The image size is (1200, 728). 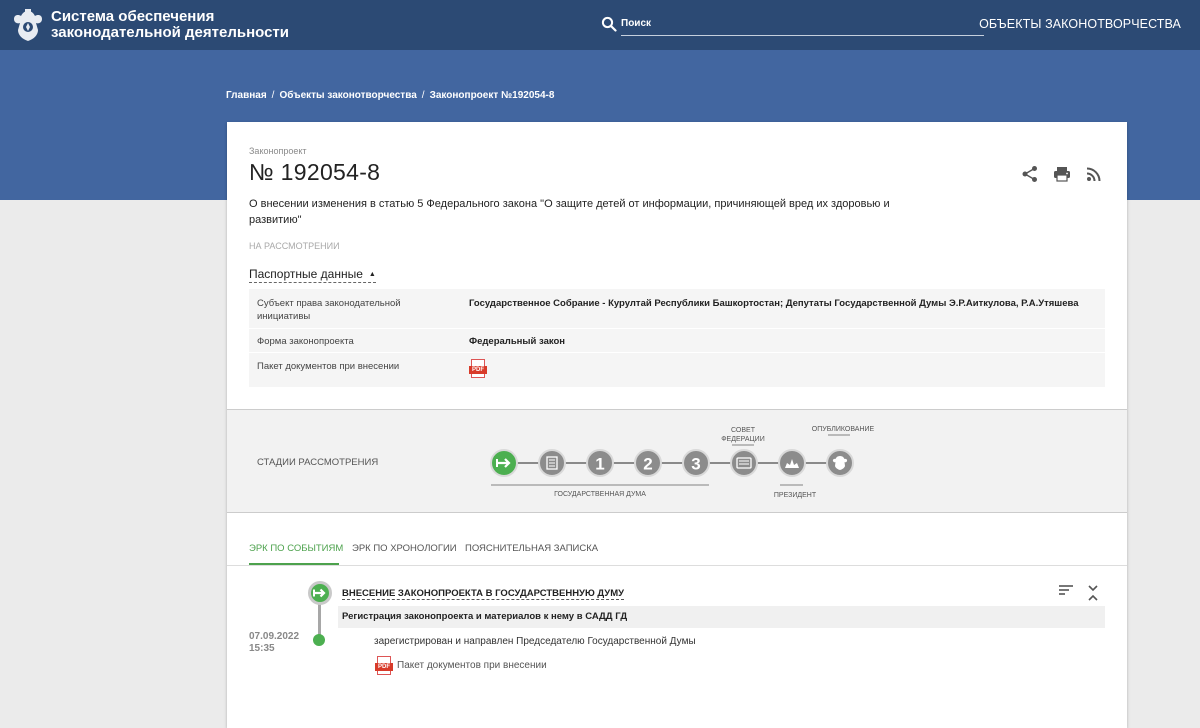 What do you see at coordinates (472, 665) in the screenshot?
I see `event-document-label: Пакет документов при внесении` at bounding box center [472, 665].